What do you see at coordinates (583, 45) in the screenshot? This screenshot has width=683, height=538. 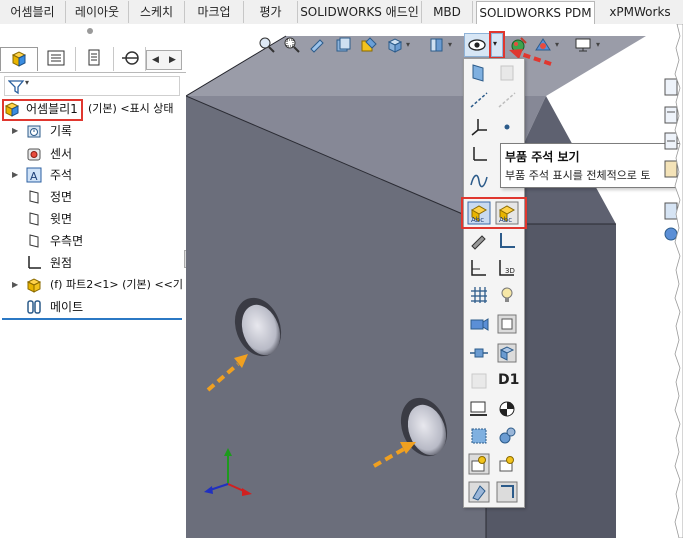 I see `view-settings-icon` at bounding box center [583, 45].